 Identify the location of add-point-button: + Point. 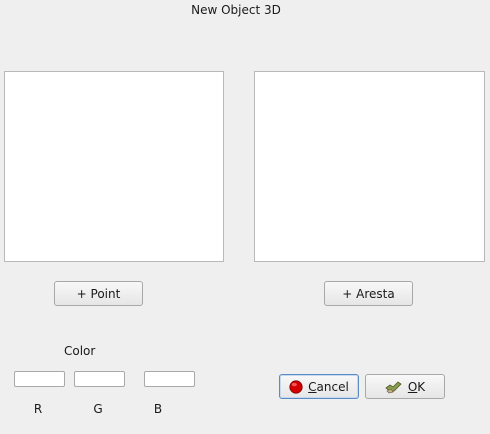
(98, 293).